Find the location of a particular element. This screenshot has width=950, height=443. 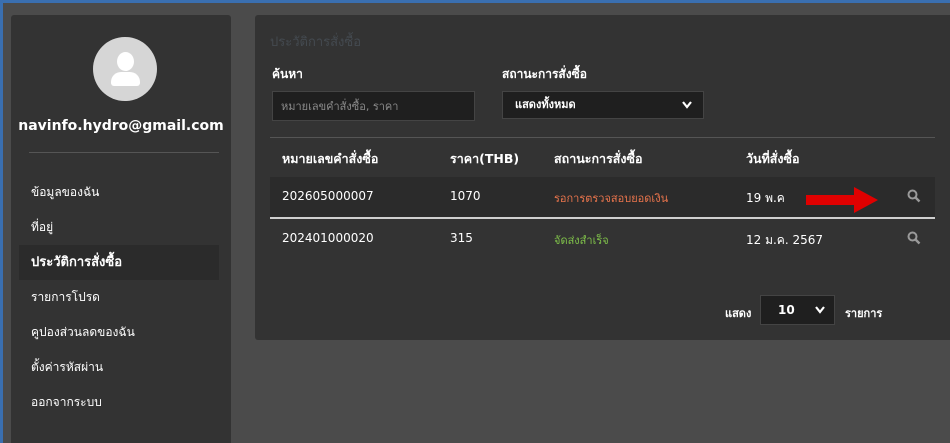

sidebar-item-address: ที่อยู่ is located at coordinates (119, 227).